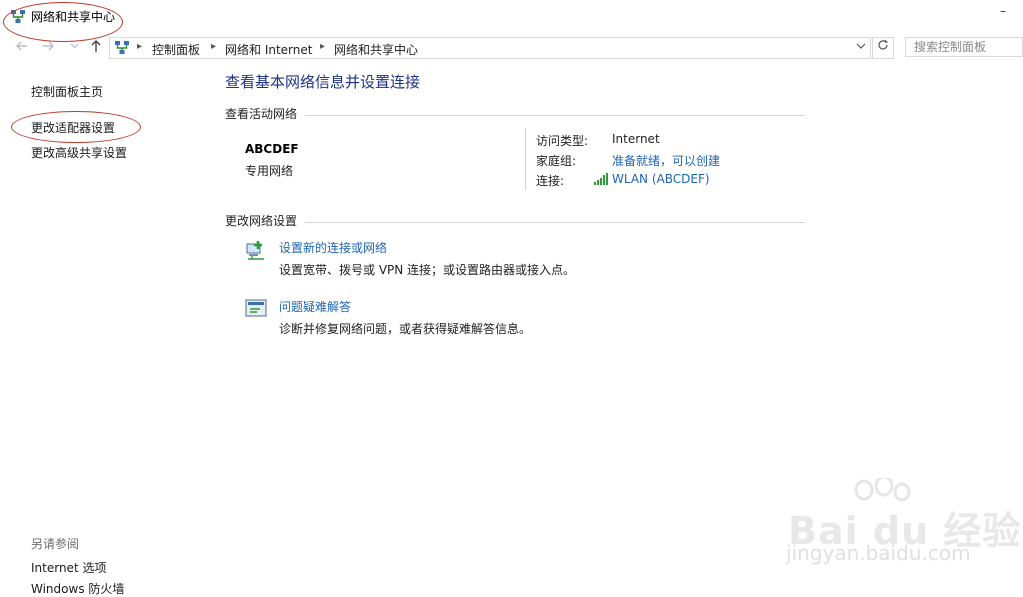 The height and width of the screenshot is (597, 1023). What do you see at coordinates (525, 159) in the screenshot?
I see `vertical-divider` at bounding box center [525, 159].